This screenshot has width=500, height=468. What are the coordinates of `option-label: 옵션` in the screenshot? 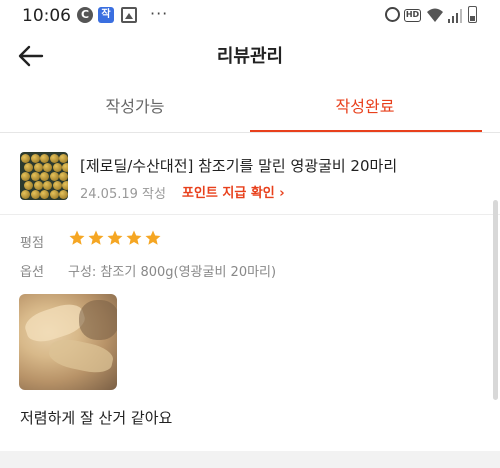 It's located at (32, 272).